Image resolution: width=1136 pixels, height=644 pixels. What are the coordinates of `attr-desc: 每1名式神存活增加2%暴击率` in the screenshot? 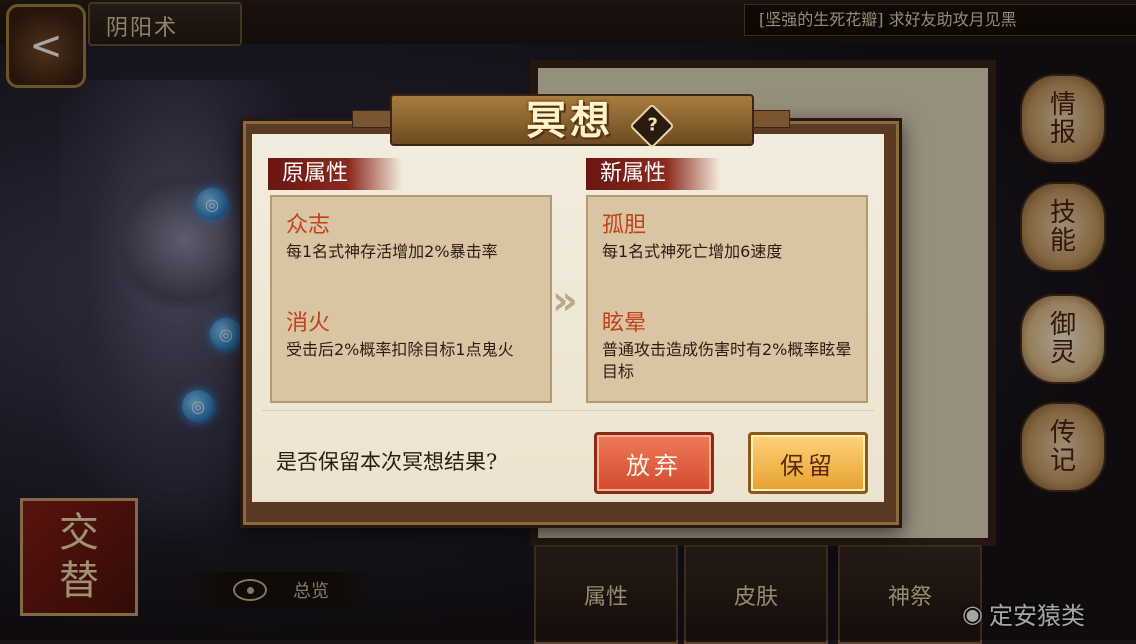 It's located at (392, 251).